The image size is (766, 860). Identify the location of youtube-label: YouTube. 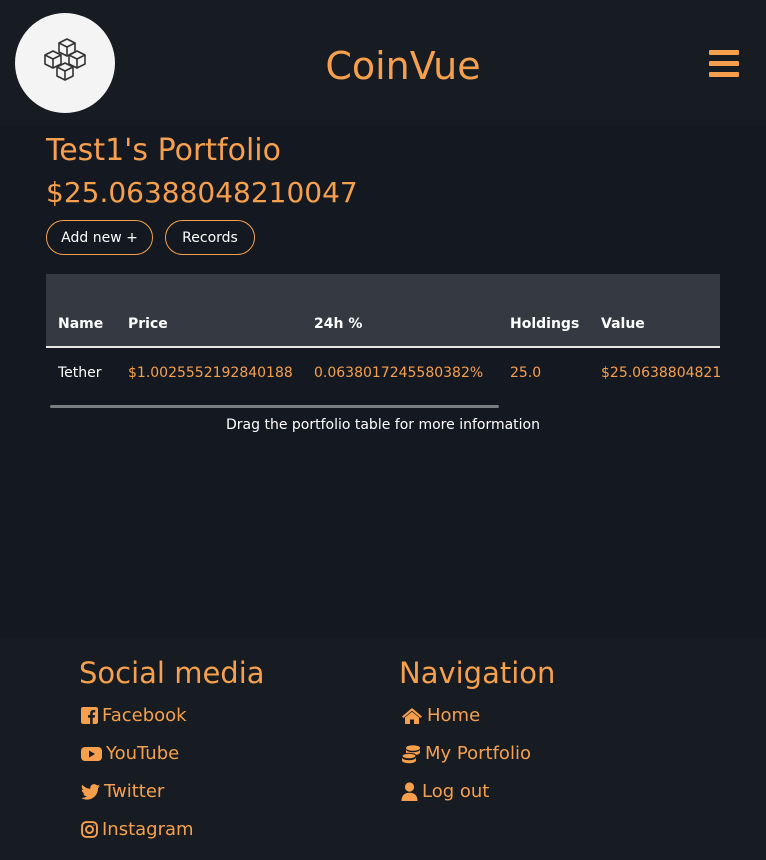
(143, 753).